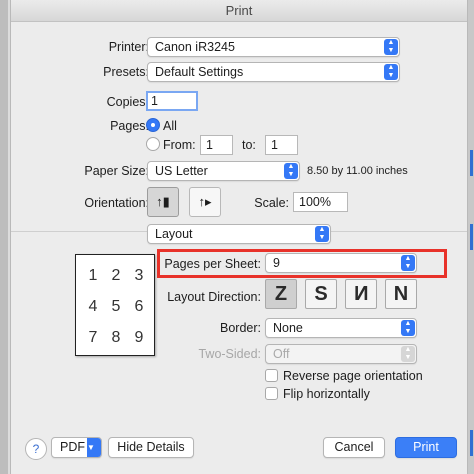 Image resolution: width=474 pixels, height=474 pixels. Describe the element at coordinates (354, 447) in the screenshot. I see `cancel-button: Cancel` at that location.